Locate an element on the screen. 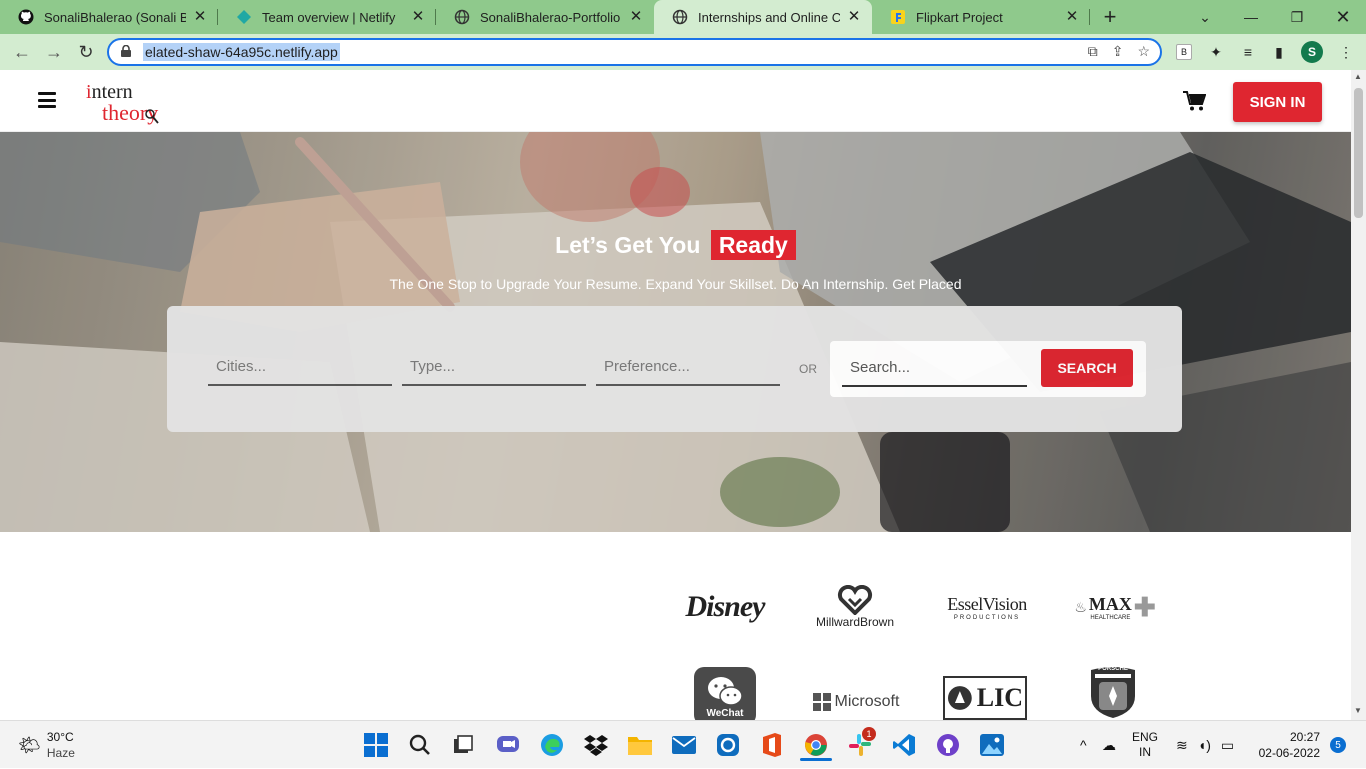 This screenshot has height=769, width=1366. photos-icon is located at coordinates (992, 745).